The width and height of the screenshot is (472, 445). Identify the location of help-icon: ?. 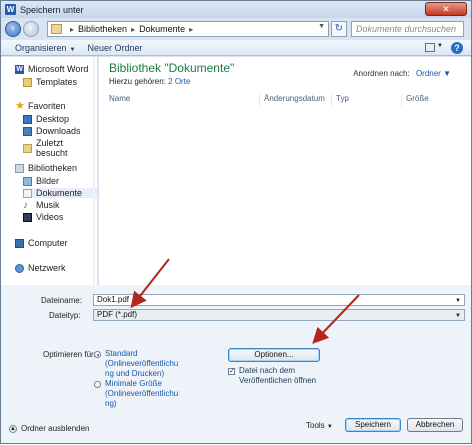
(457, 48).